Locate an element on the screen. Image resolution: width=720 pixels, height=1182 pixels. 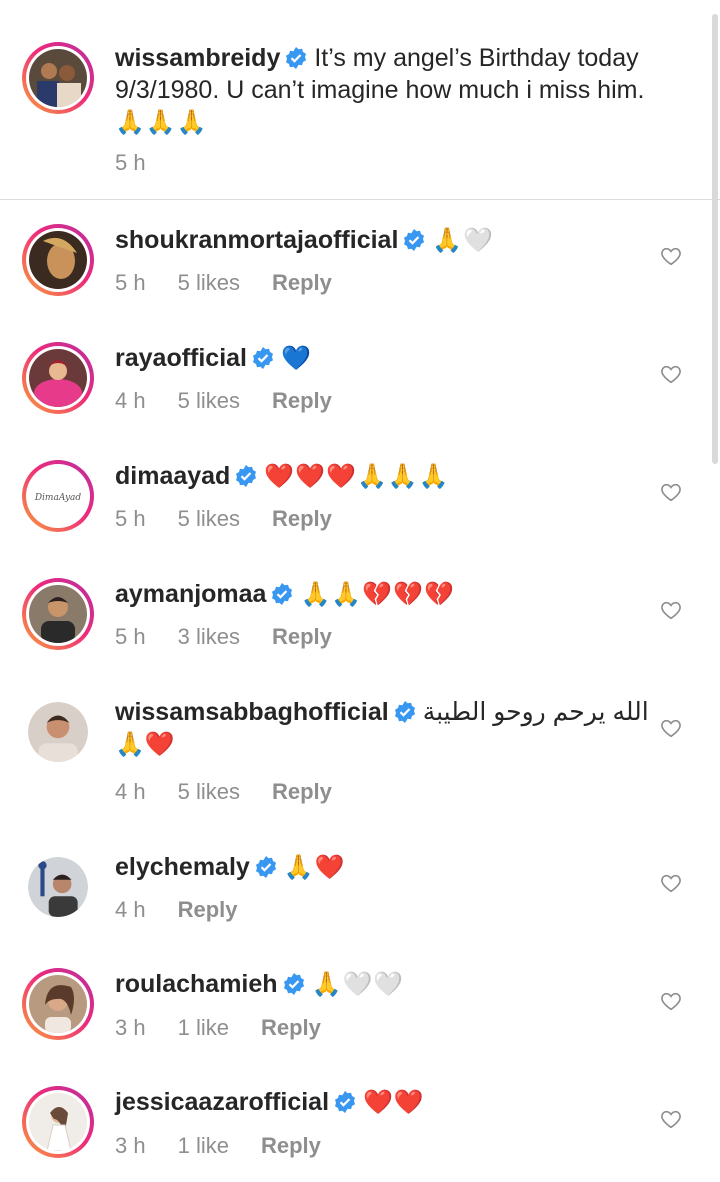
avatar: DimaAyad is located at coordinates (58, 496).